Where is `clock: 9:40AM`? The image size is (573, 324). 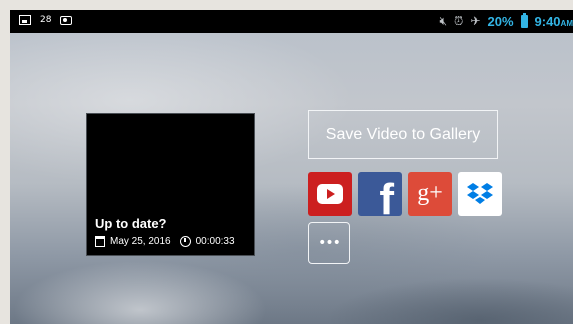
clock: 9:40AM is located at coordinates (554, 21).